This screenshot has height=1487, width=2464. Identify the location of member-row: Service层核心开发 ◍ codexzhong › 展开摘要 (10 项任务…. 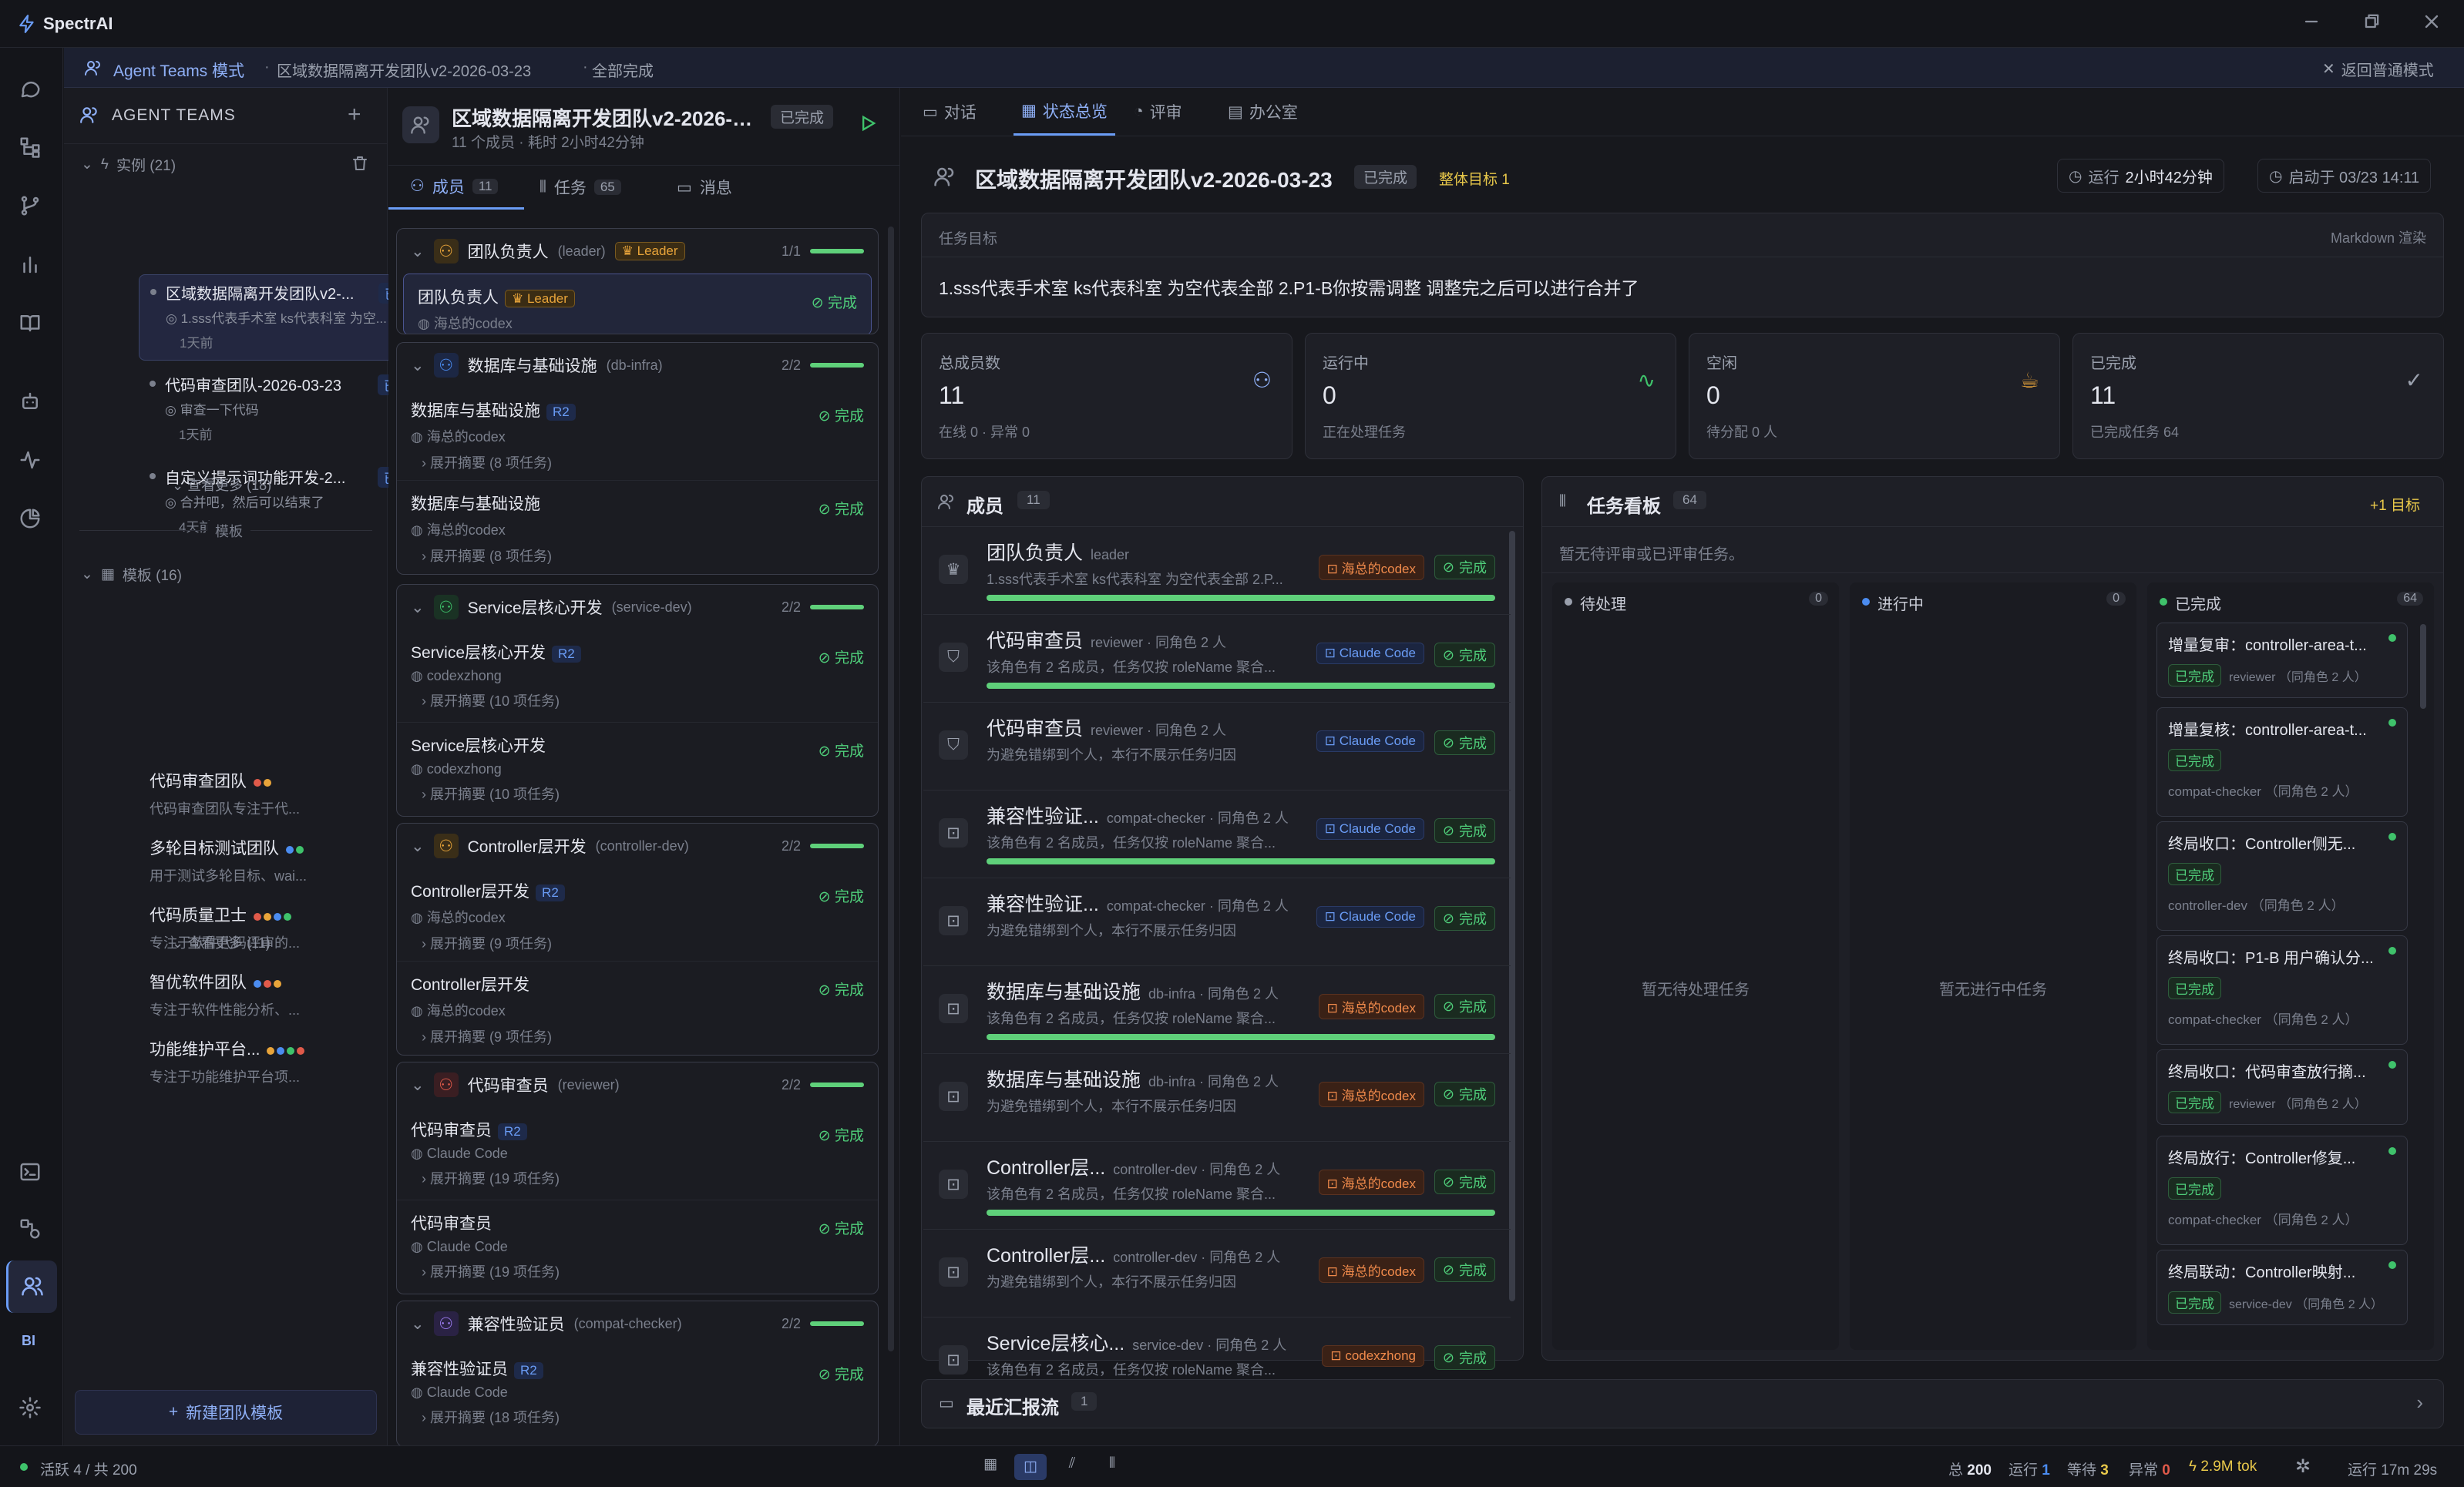
(637, 768).